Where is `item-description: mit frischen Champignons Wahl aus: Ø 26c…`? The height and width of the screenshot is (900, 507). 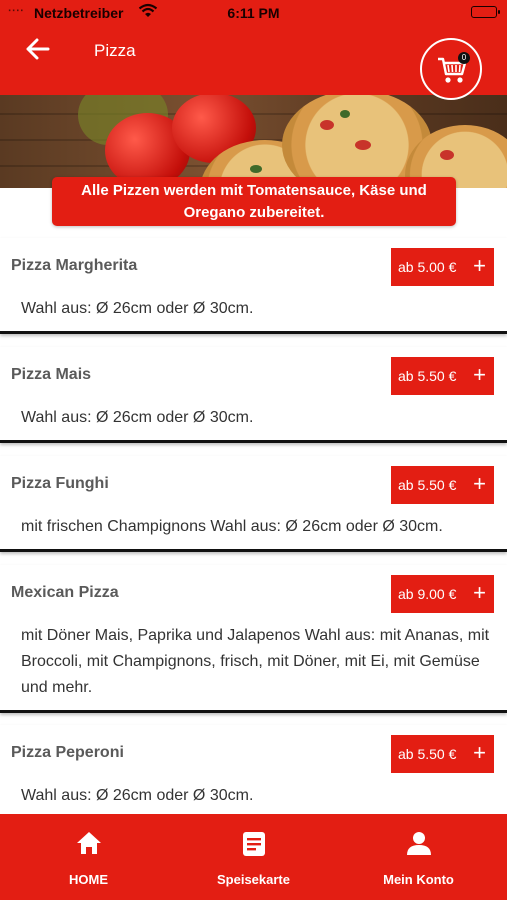 item-description: mit frischen Champignons Wahl aus: Ø 26c… is located at coordinates (232, 526).